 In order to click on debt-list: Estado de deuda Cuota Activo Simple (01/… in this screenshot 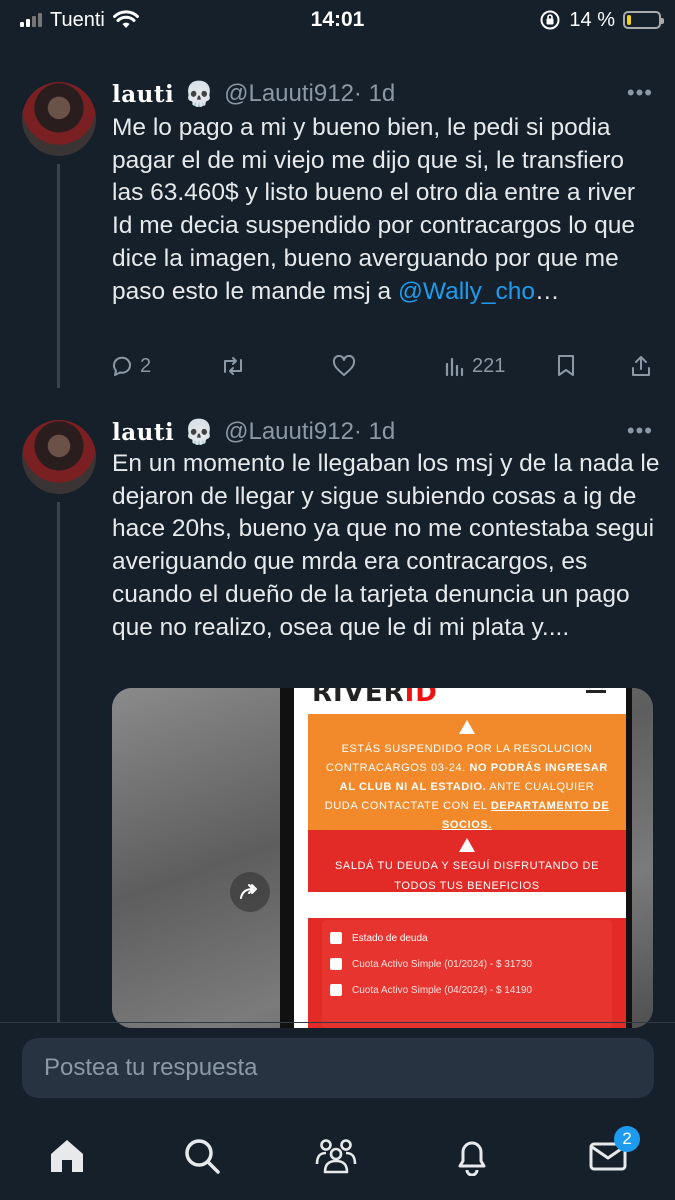, I will do `click(467, 974)`.